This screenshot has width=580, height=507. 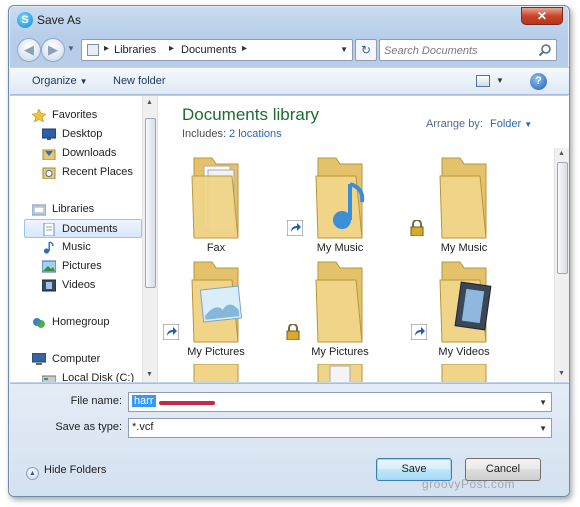 I want to click on save-as-type-select: *.vcf ▼, so click(x=340, y=428).